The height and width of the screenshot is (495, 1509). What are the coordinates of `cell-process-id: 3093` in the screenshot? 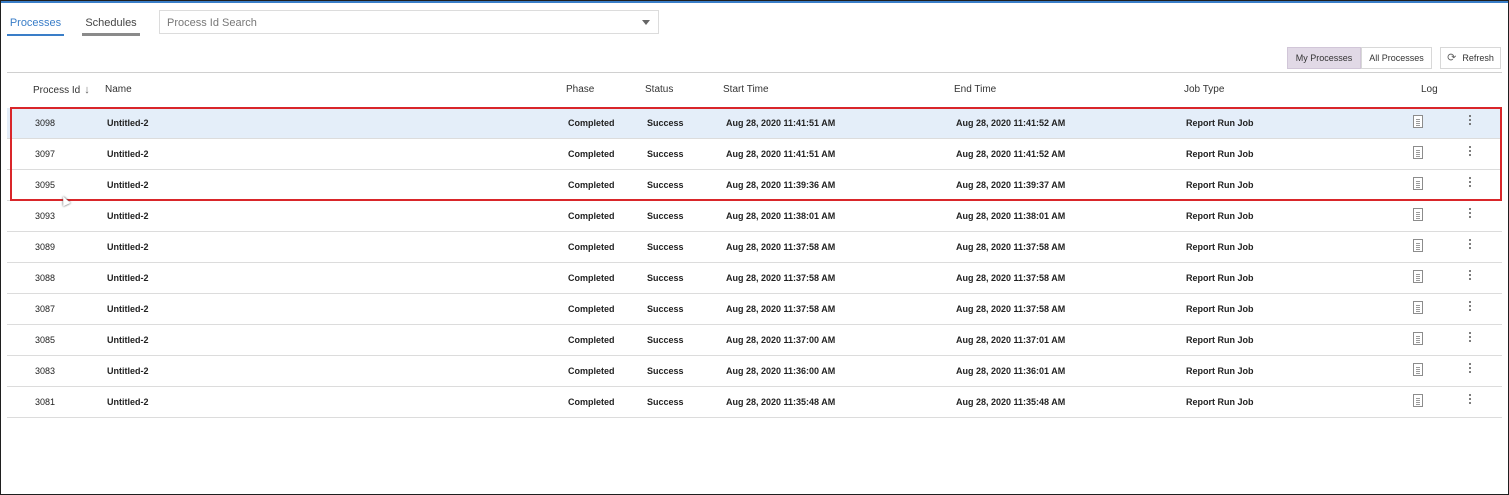 It's located at (45, 216).